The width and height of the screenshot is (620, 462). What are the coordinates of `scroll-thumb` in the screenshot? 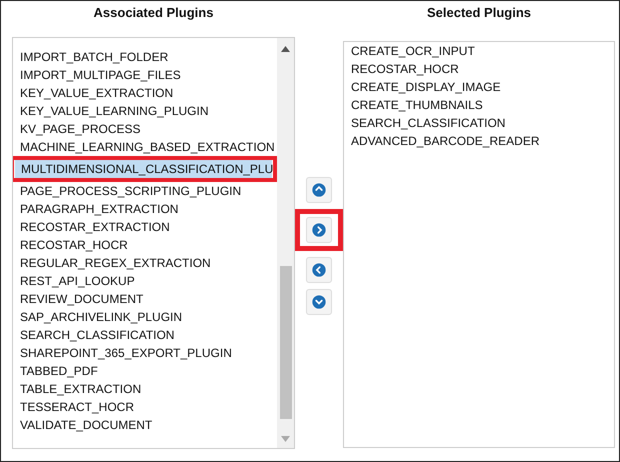 It's located at (286, 342).